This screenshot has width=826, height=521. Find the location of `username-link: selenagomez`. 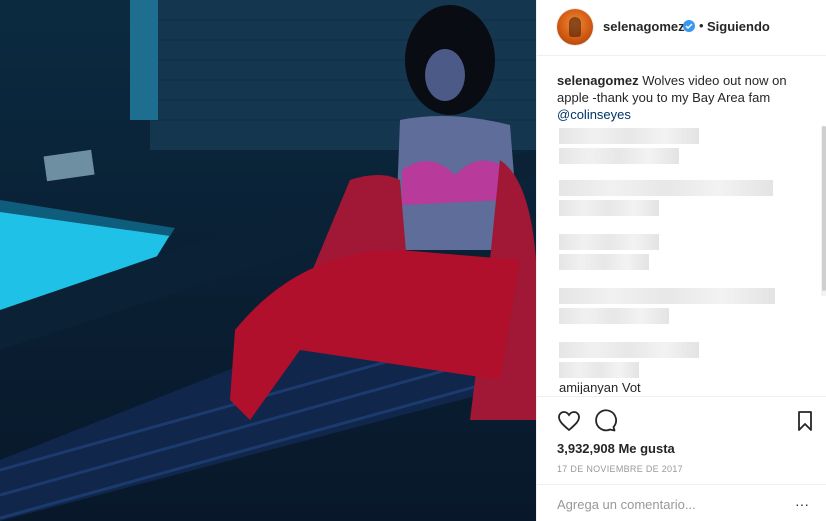

username-link: selenagomez is located at coordinates (644, 26).